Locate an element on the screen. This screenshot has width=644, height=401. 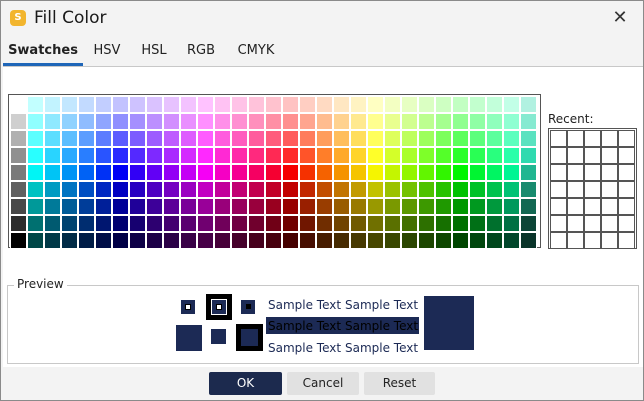
cancel-button: Cancel is located at coordinates (323, 383).